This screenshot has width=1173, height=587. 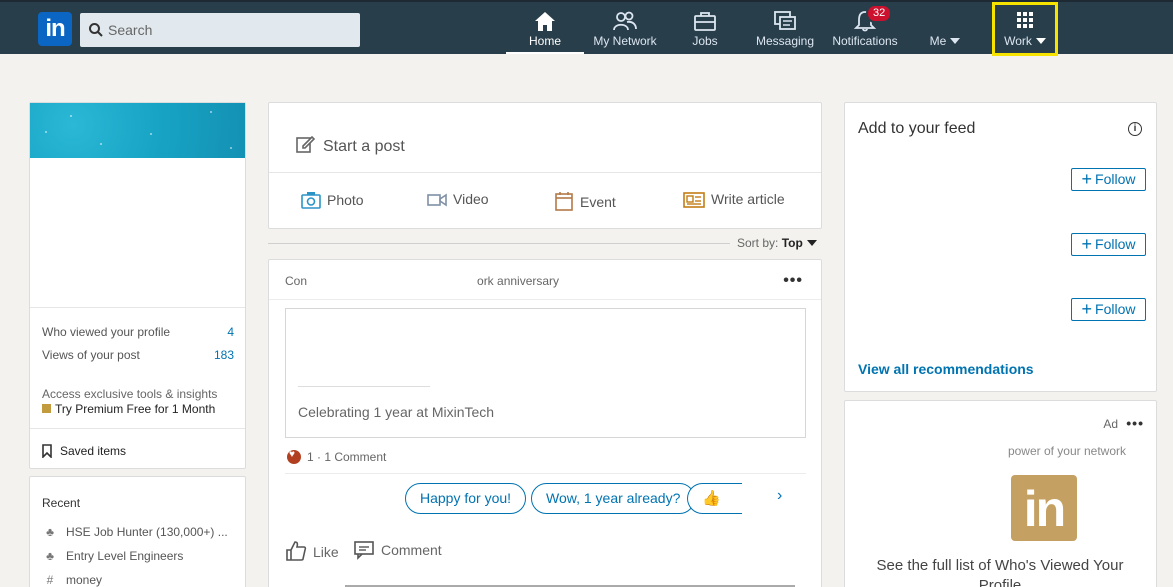 I want to click on nav-notifications-label: Notifications, so click(x=865, y=41).